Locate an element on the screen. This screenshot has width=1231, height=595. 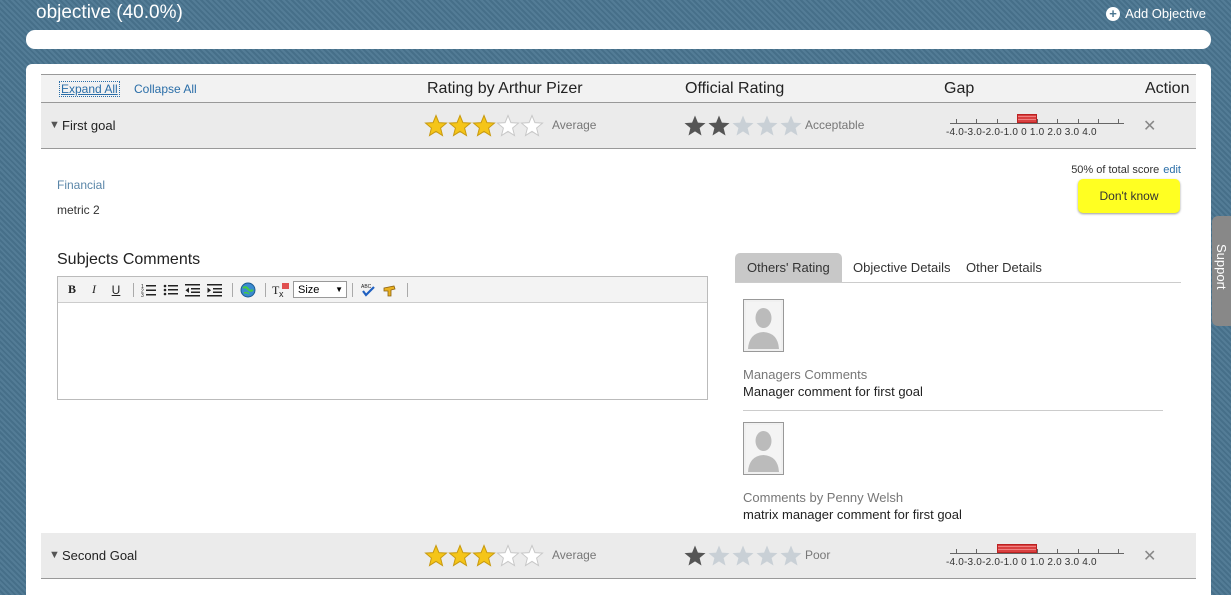
objective-title: objective (40.0%) is located at coordinates (109, 12).